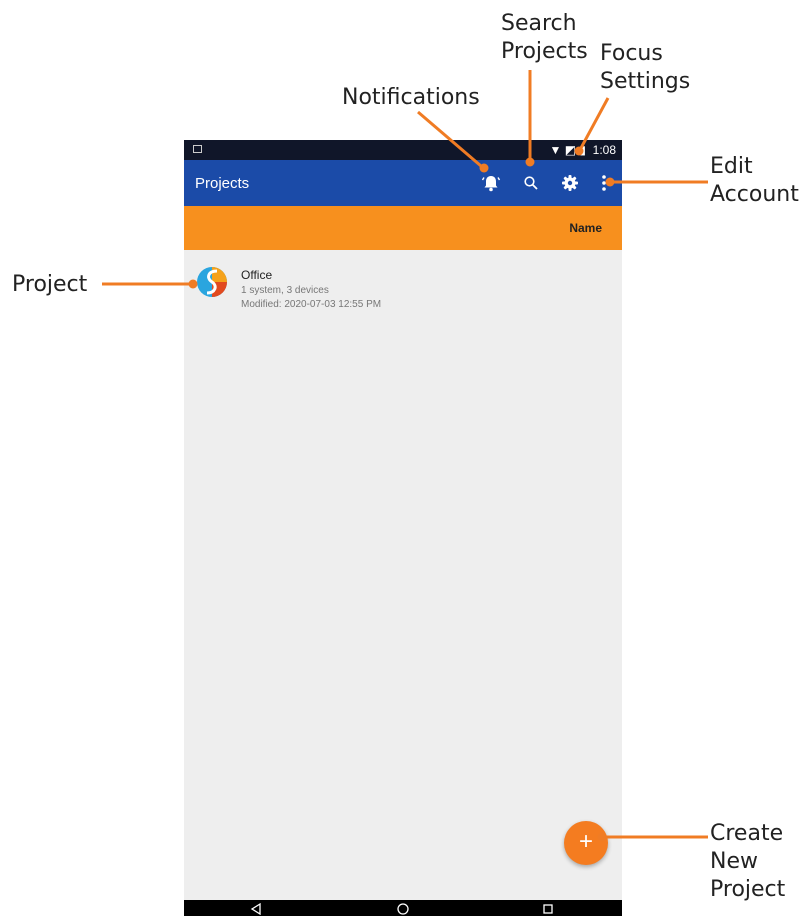  I want to click on search-callout-dot, so click(530, 162).